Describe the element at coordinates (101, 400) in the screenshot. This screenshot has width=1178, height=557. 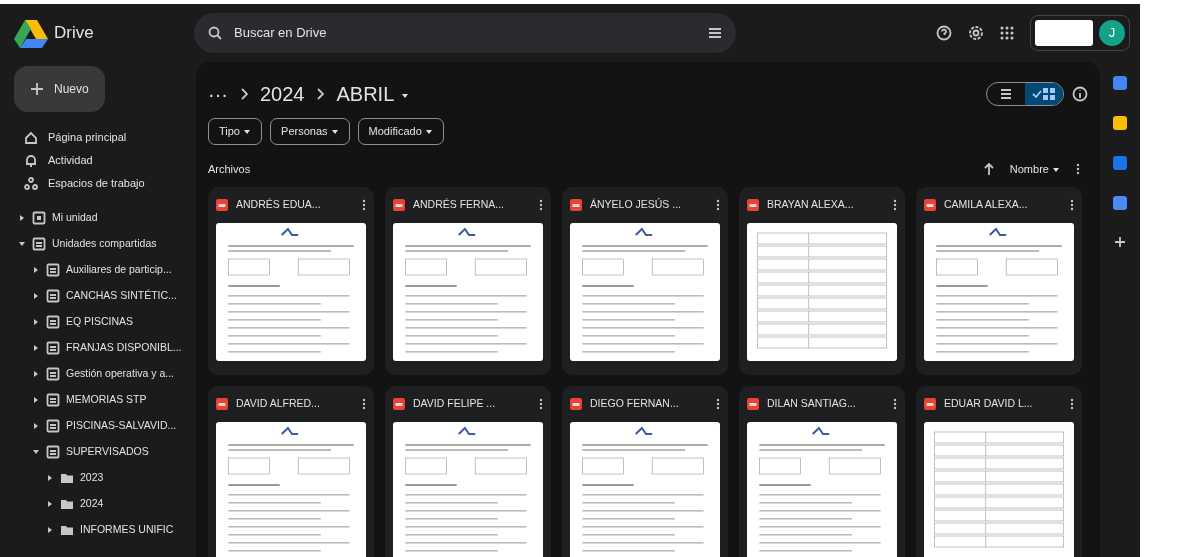
I see `tree-item: MEMORIAS STP` at that location.